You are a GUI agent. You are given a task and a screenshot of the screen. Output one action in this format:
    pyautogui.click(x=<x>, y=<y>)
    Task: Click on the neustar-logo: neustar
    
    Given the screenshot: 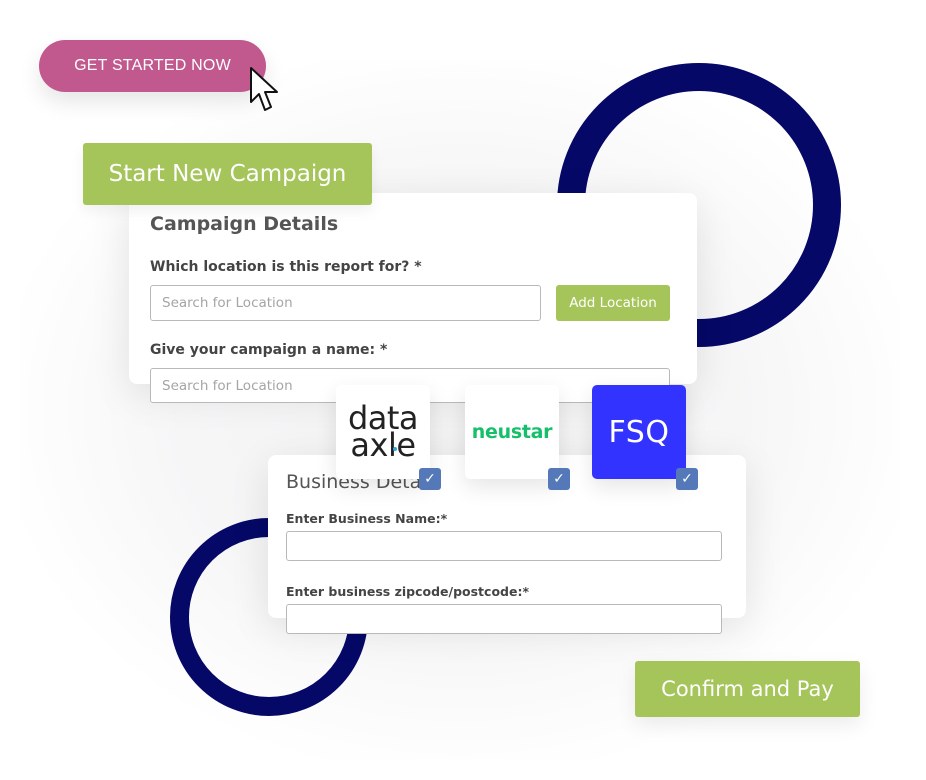 What is the action you would take?
    pyautogui.click(x=512, y=432)
    